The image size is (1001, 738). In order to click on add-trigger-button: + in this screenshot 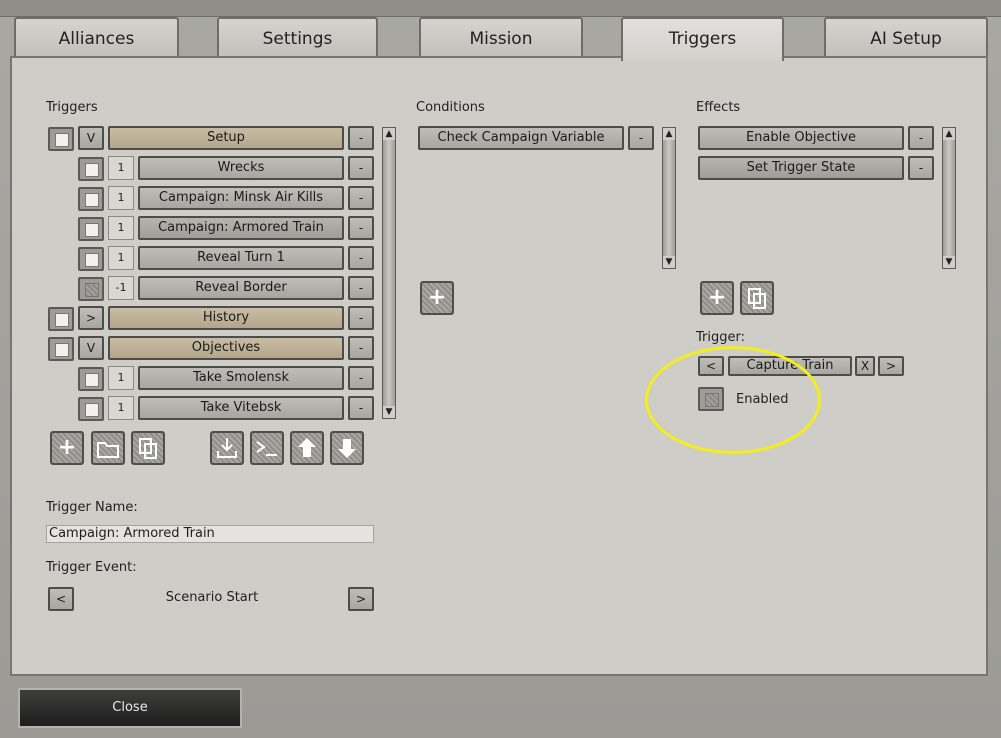, I will do `click(67, 448)`.